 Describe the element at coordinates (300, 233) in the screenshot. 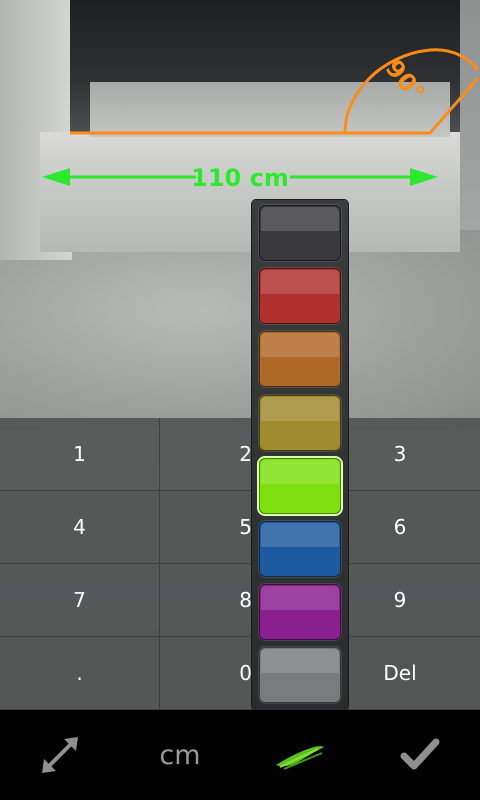

I see `swatch-dark-gray` at that location.